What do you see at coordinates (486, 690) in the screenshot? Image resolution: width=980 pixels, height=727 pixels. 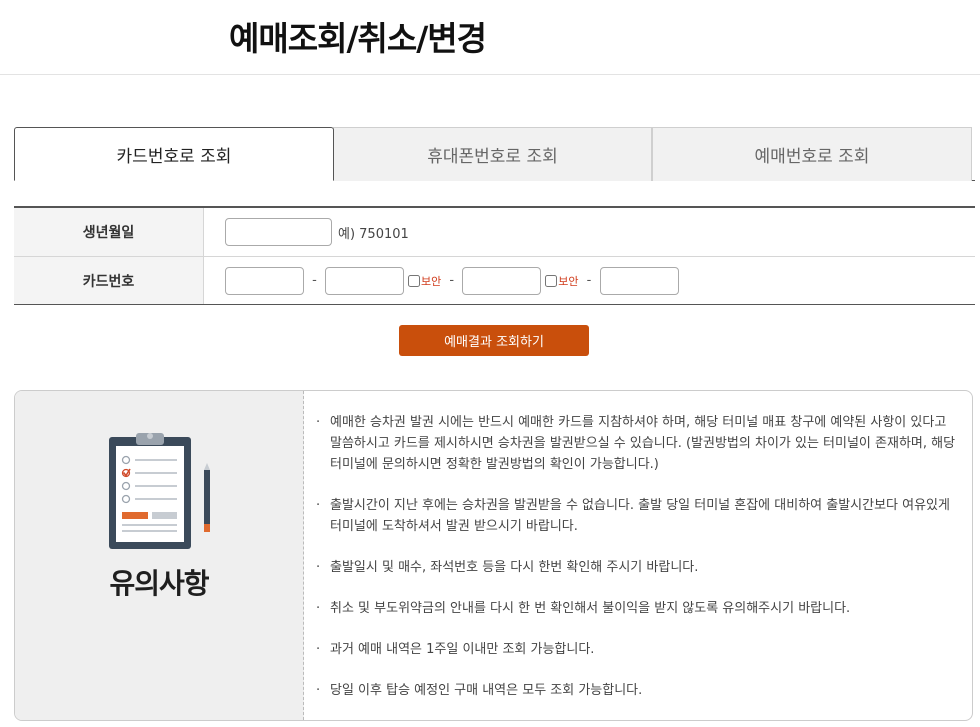 I see `notice-text: 당일 이후 탑승 예정인 구매 내역은 모두 조회 가능합니다.` at bounding box center [486, 690].